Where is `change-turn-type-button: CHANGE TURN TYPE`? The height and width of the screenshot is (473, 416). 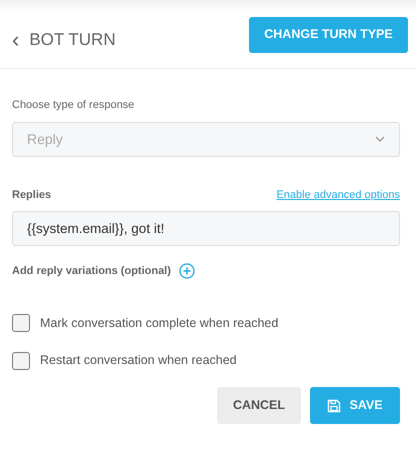
change-turn-type-button: CHANGE TURN TYPE is located at coordinates (328, 34).